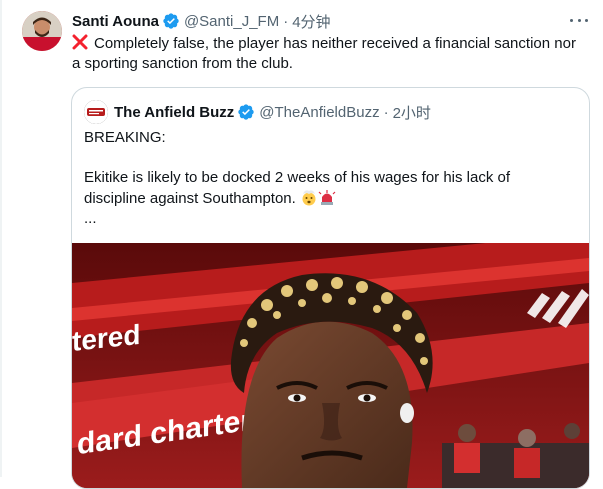 The height and width of the screenshot is (489, 603). I want to click on exploding-head-icon, so click(309, 197).